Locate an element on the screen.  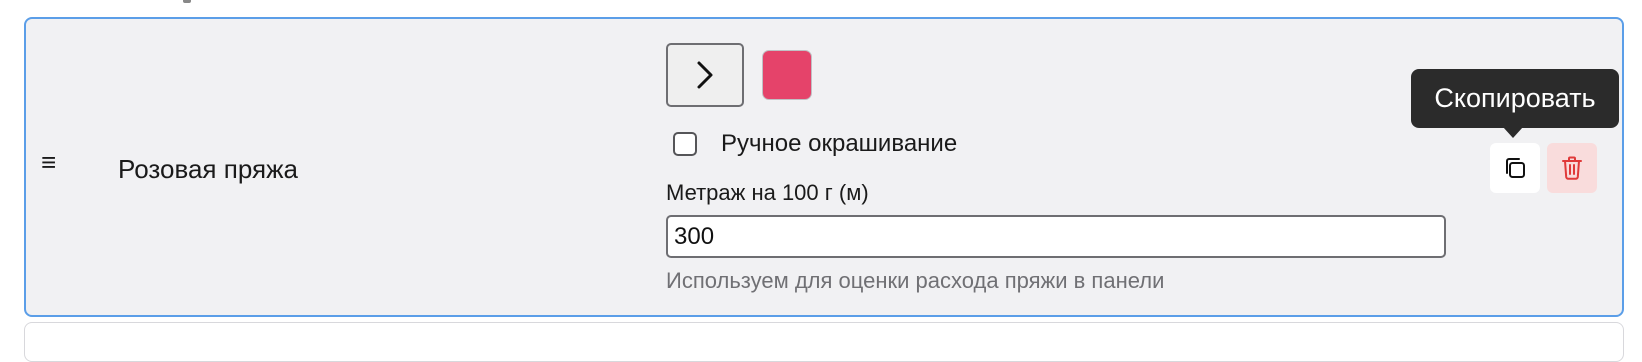
hand-dyed-label: Ручное окрашивание is located at coordinates (839, 143).